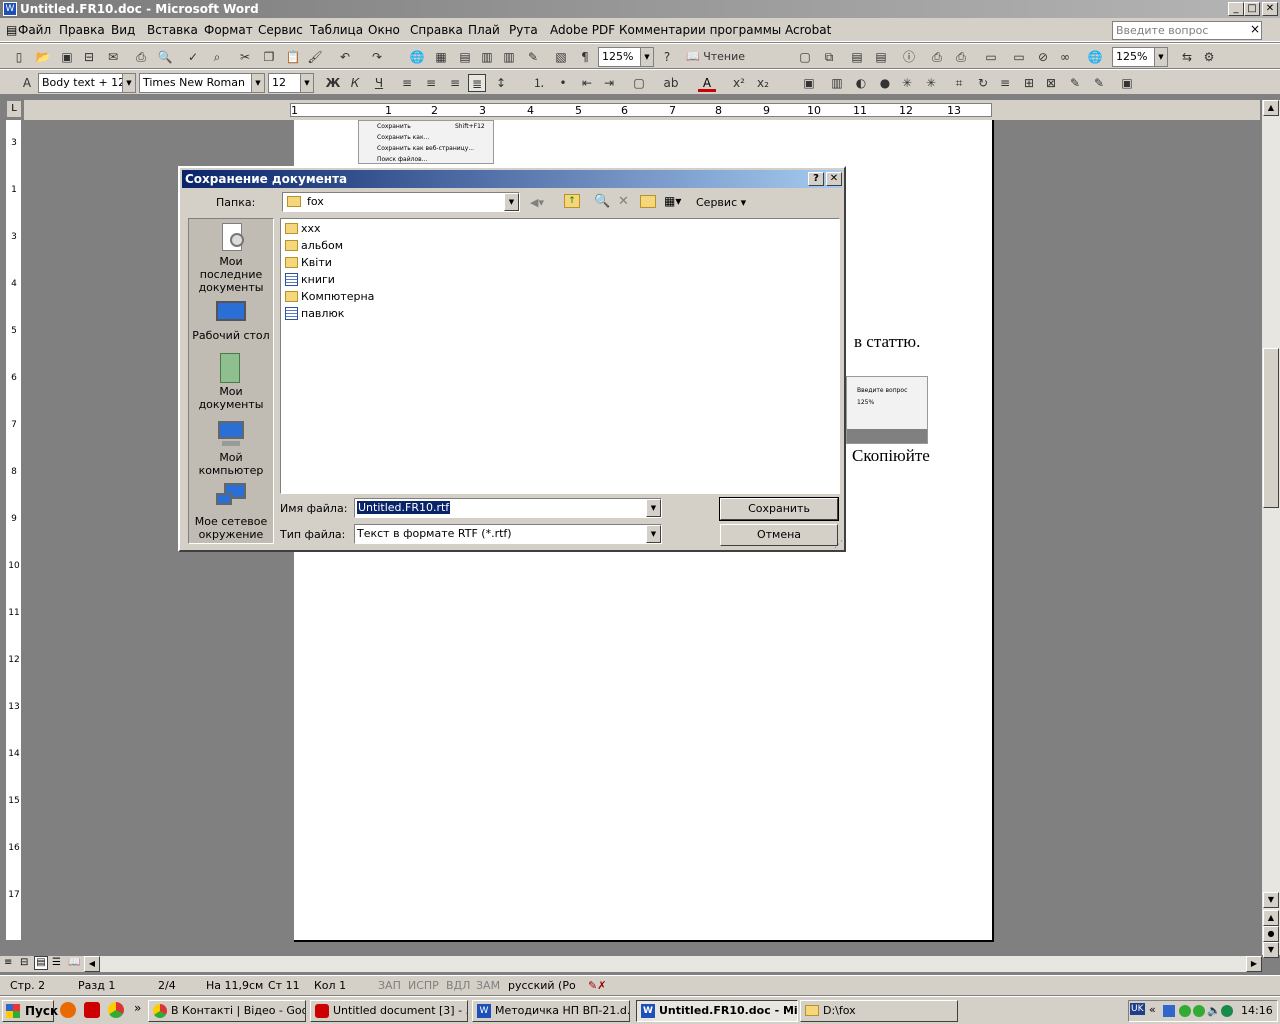  I want to click on menu-insert: Вставка, so click(172, 30).